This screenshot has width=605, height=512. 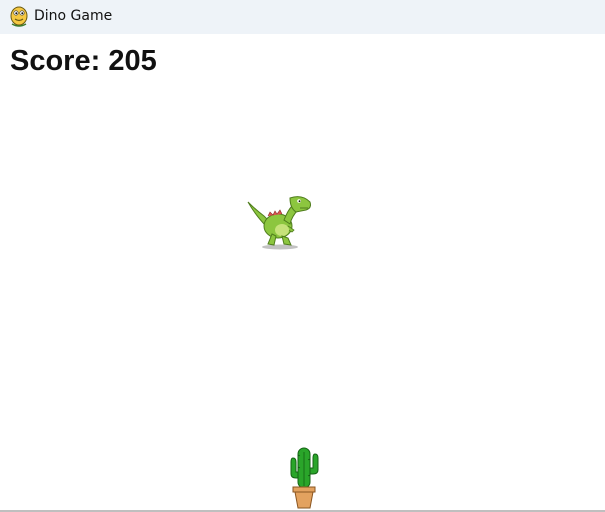 I want to click on score-display: Score: 205, so click(x=83, y=61).